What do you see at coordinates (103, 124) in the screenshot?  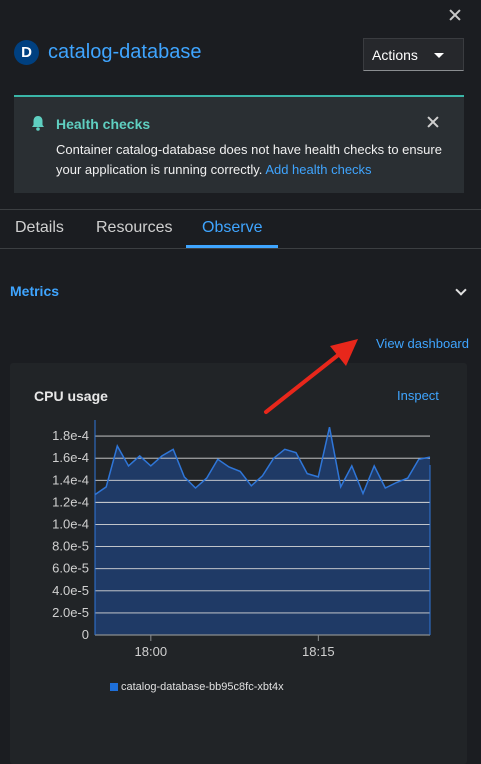 I see `alert-title: Health checks` at bounding box center [103, 124].